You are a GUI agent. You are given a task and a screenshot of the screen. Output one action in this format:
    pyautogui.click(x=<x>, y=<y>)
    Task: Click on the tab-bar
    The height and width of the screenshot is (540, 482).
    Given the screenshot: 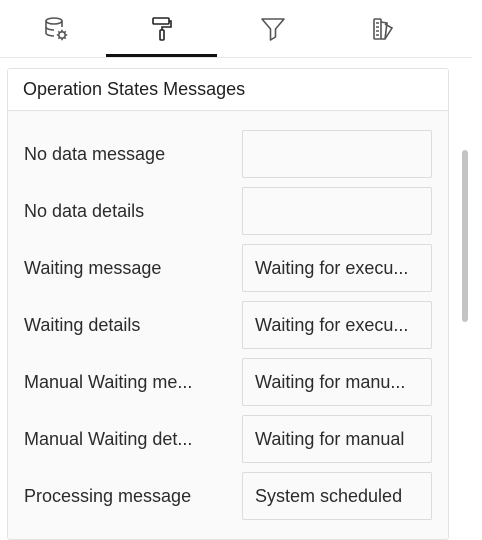 What is the action you would take?
    pyautogui.click(x=236, y=29)
    